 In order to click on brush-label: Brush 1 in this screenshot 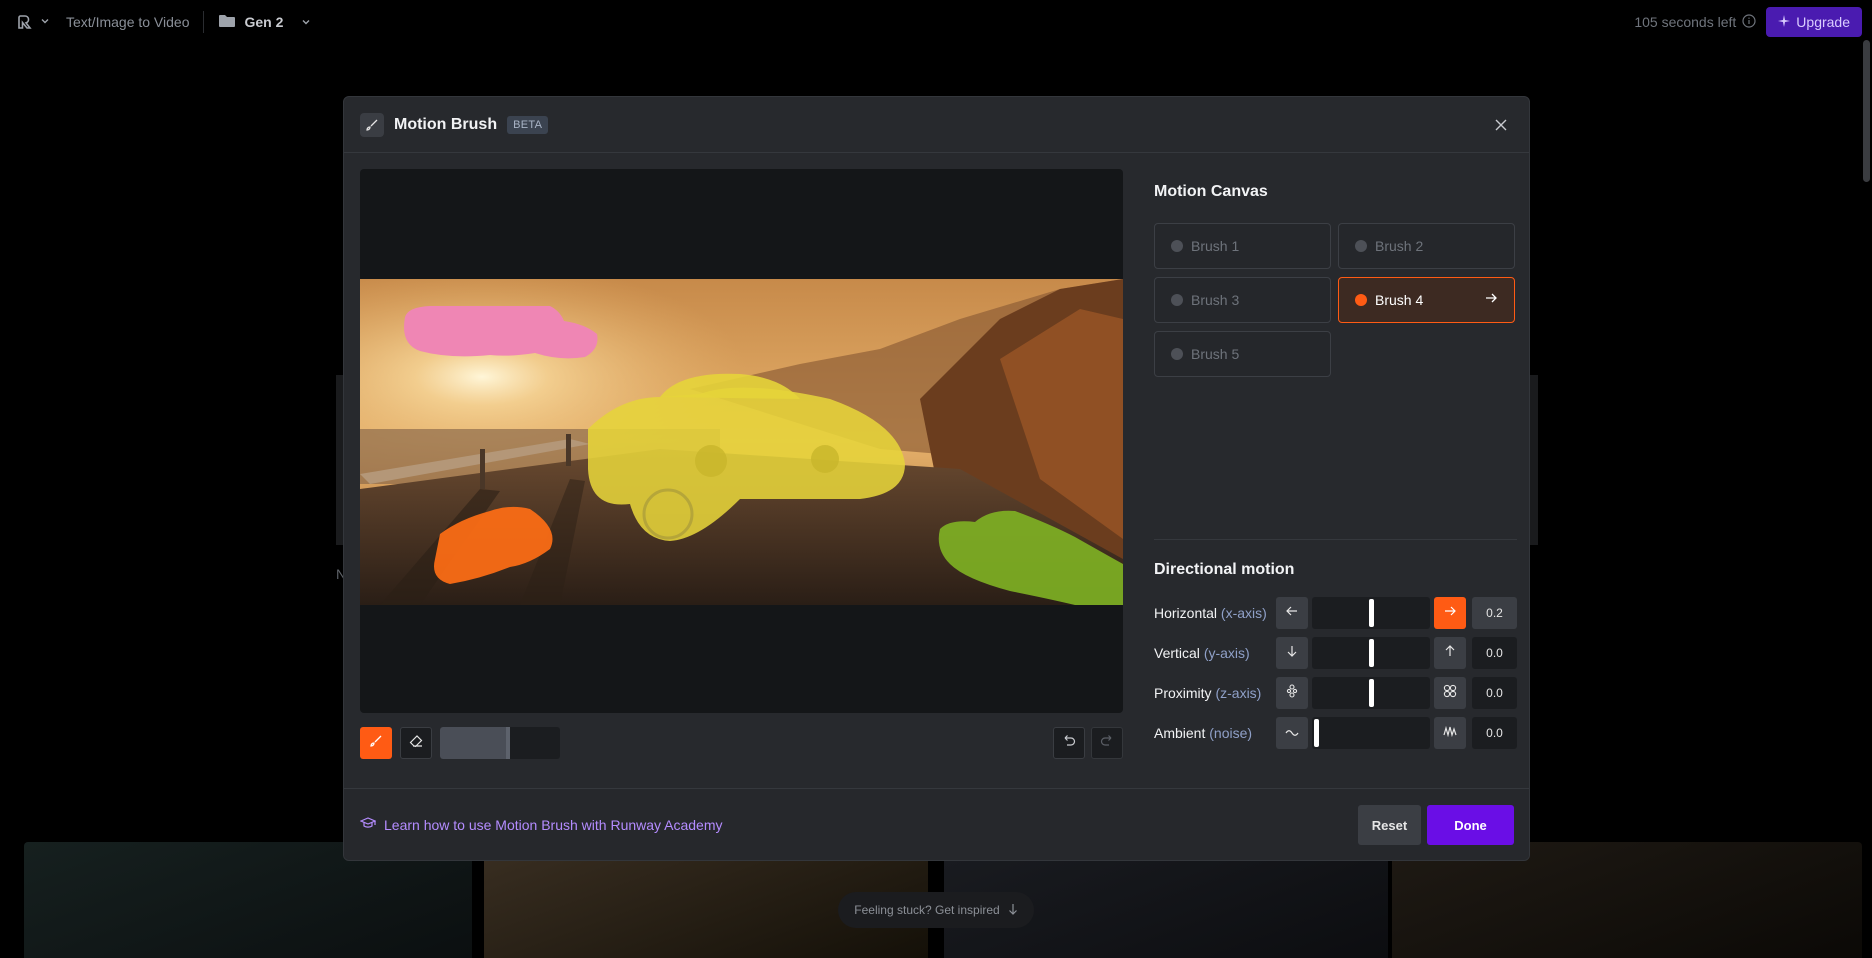, I will do `click(1215, 246)`.